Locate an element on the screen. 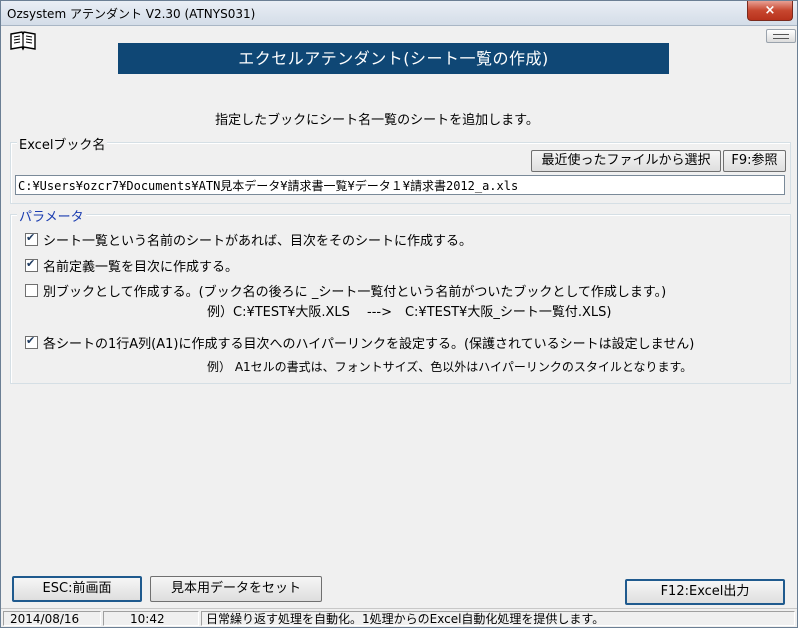  close-button: × is located at coordinates (770, 11).